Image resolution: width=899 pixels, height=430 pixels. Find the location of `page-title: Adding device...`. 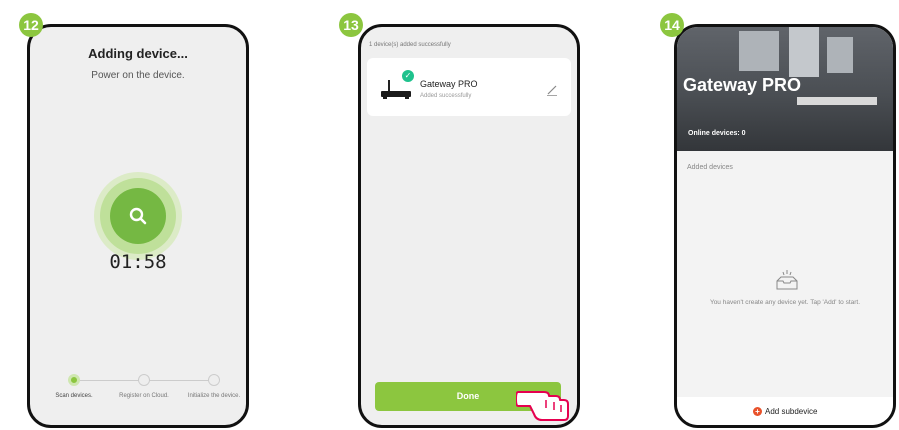

page-title: Adding device... is located at coordinates (138, 53).